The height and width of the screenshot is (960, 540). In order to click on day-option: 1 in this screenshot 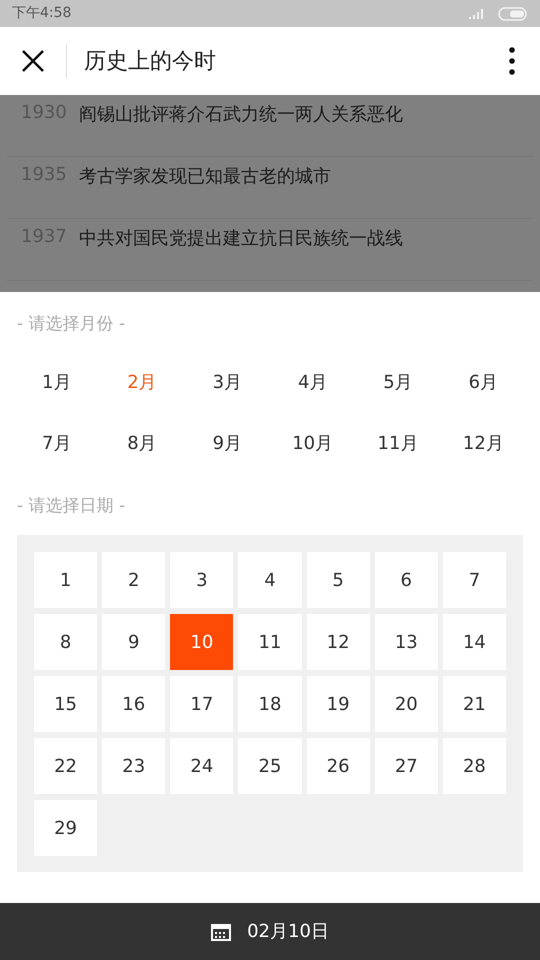, I will do `click(66, 580)`.